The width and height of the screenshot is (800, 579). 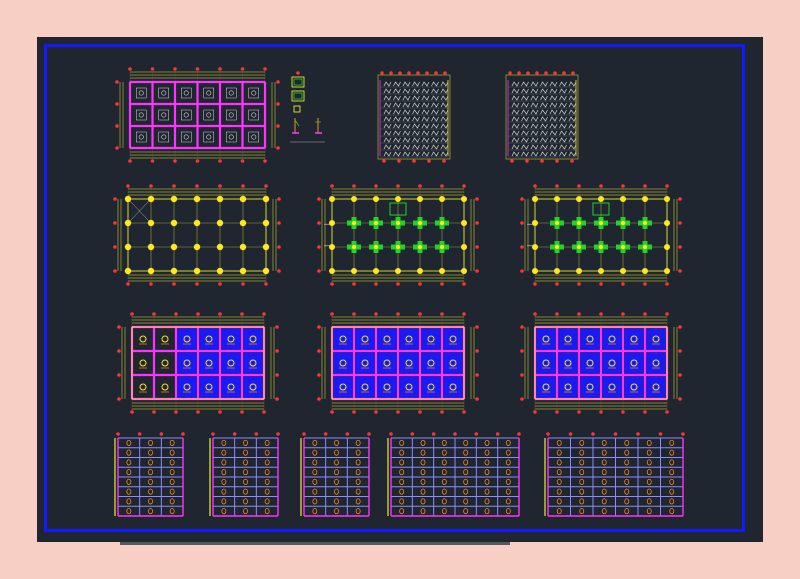 I want to click on stair-detail-right, so click(x=540, y=117).